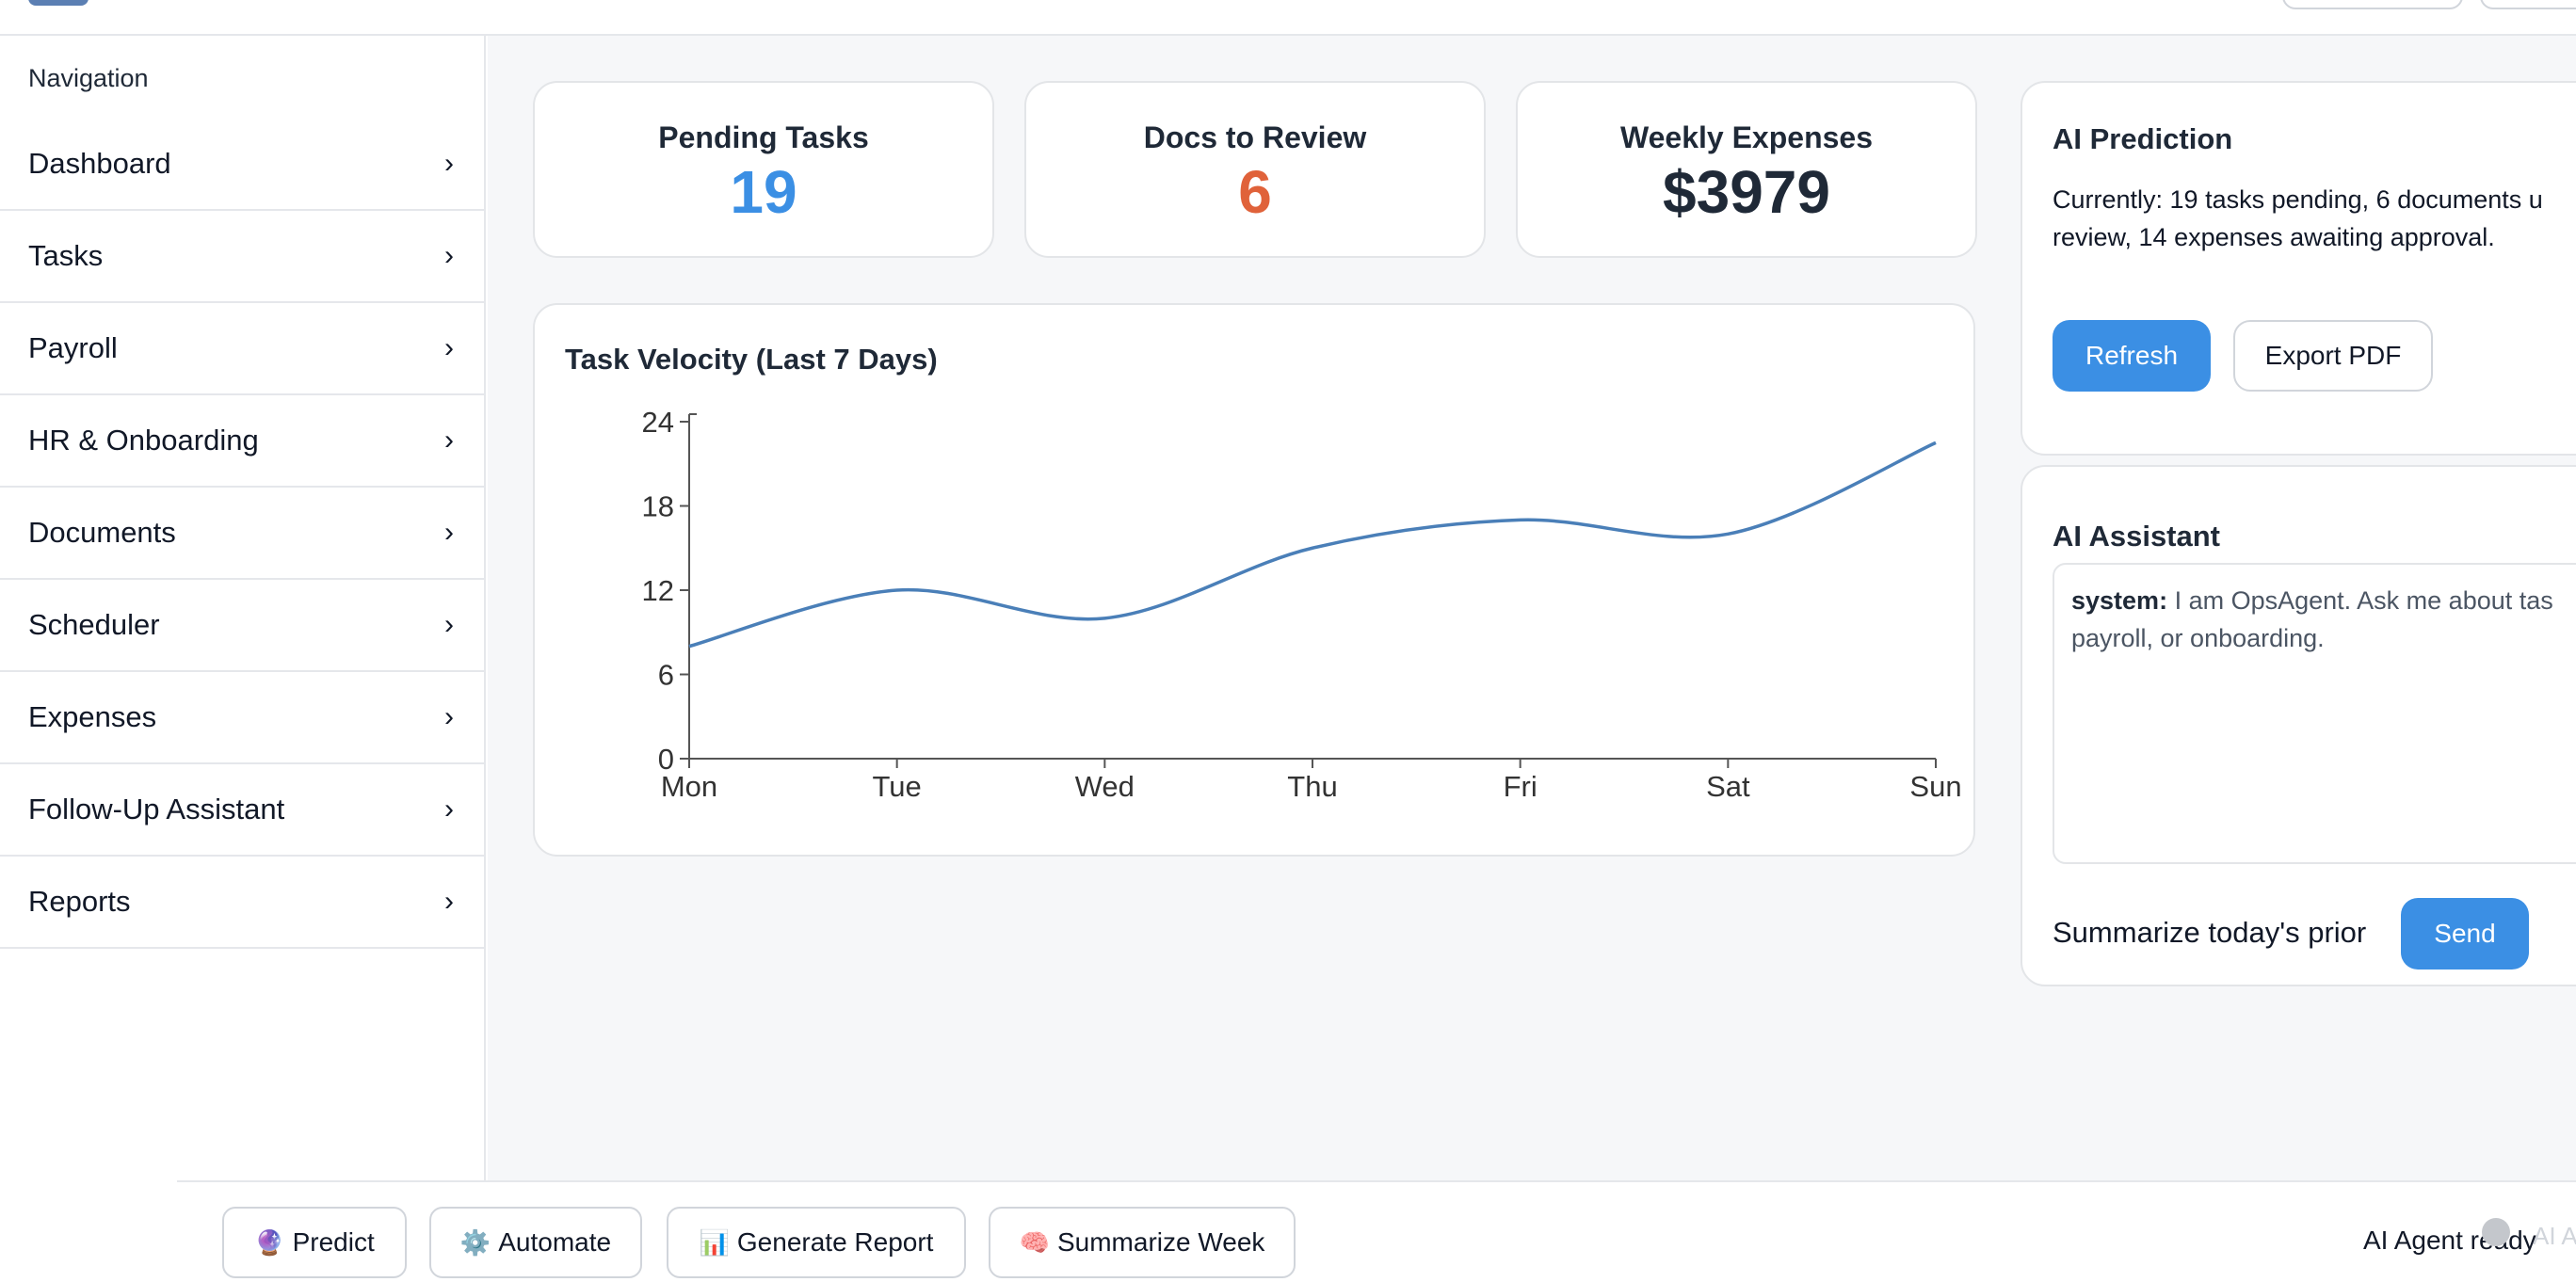  What do you see at coordinates (2132, 356) in the screenshot?
I see `refresh-button: Refresh` at bounding box center [2132, 356].